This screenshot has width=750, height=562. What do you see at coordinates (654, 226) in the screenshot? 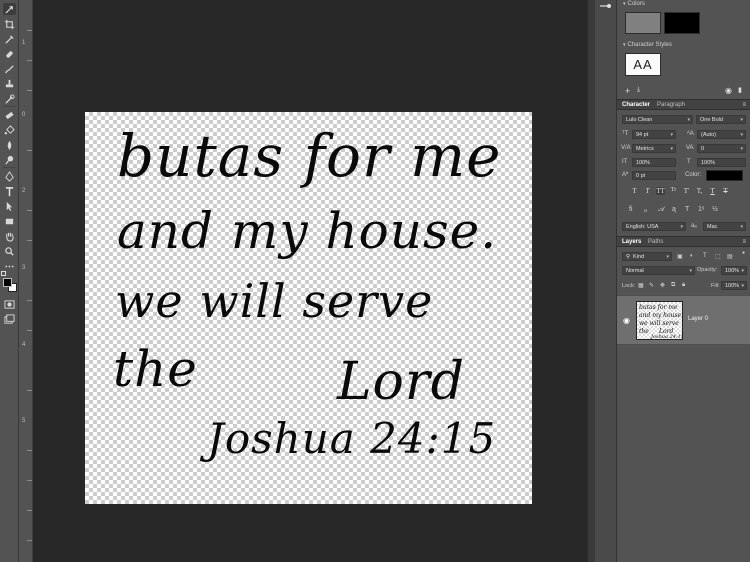
I see `language-select: English: USA ▾` at bounding box center [654, 226].